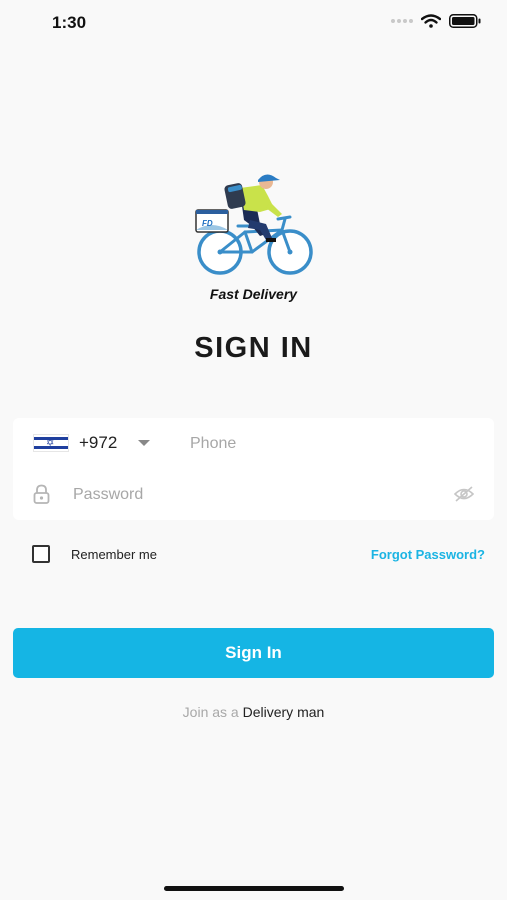 This screenshot has height=900, width=507. What do you see at coordinates (98, 443) in the screenshot?
I see `country-code: +972` at bounding box center [98, 443].